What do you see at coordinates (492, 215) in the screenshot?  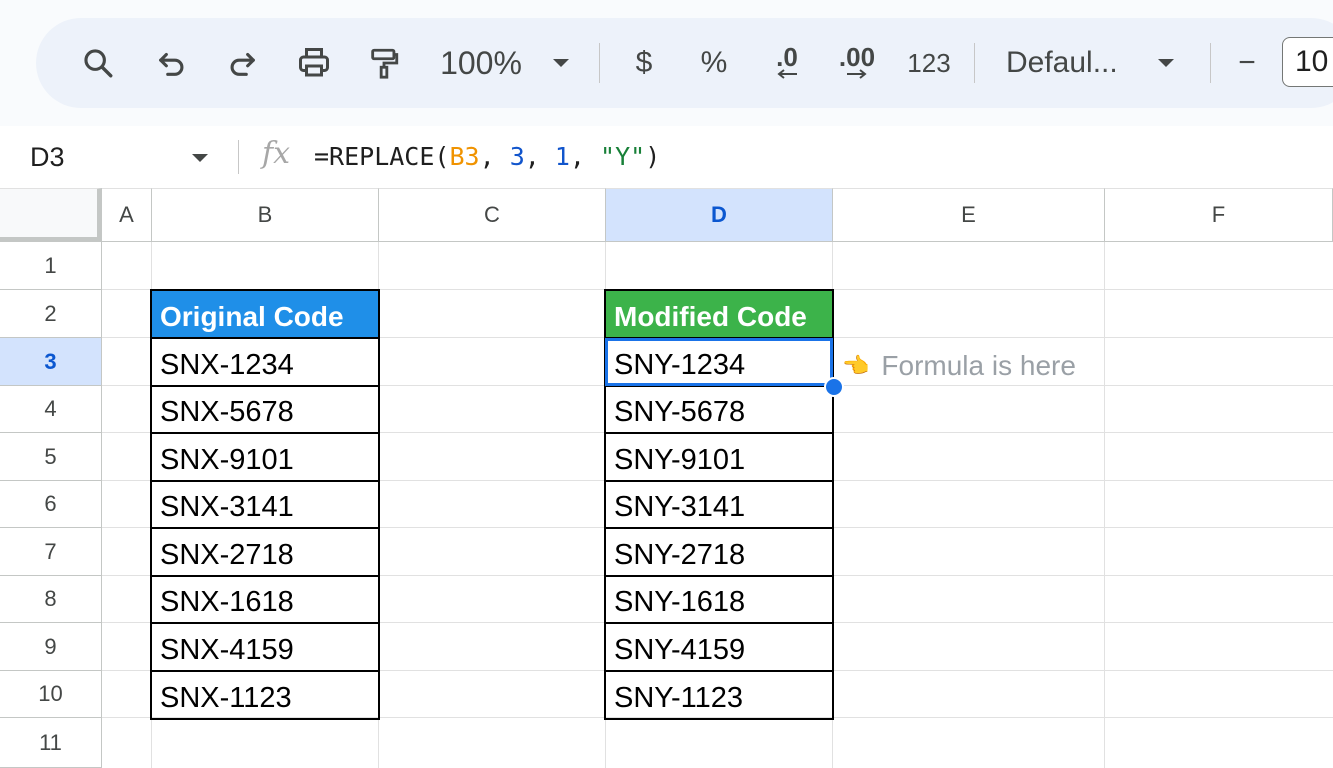 I see `column-header-c: C` at bounding box center [492, 215].